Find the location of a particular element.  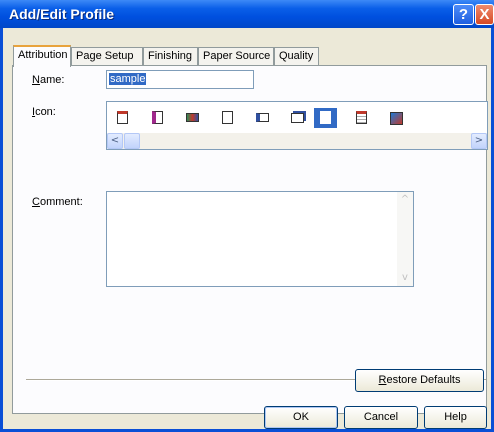

tab-attribution: Attribution is located at coordinates (42, 56).